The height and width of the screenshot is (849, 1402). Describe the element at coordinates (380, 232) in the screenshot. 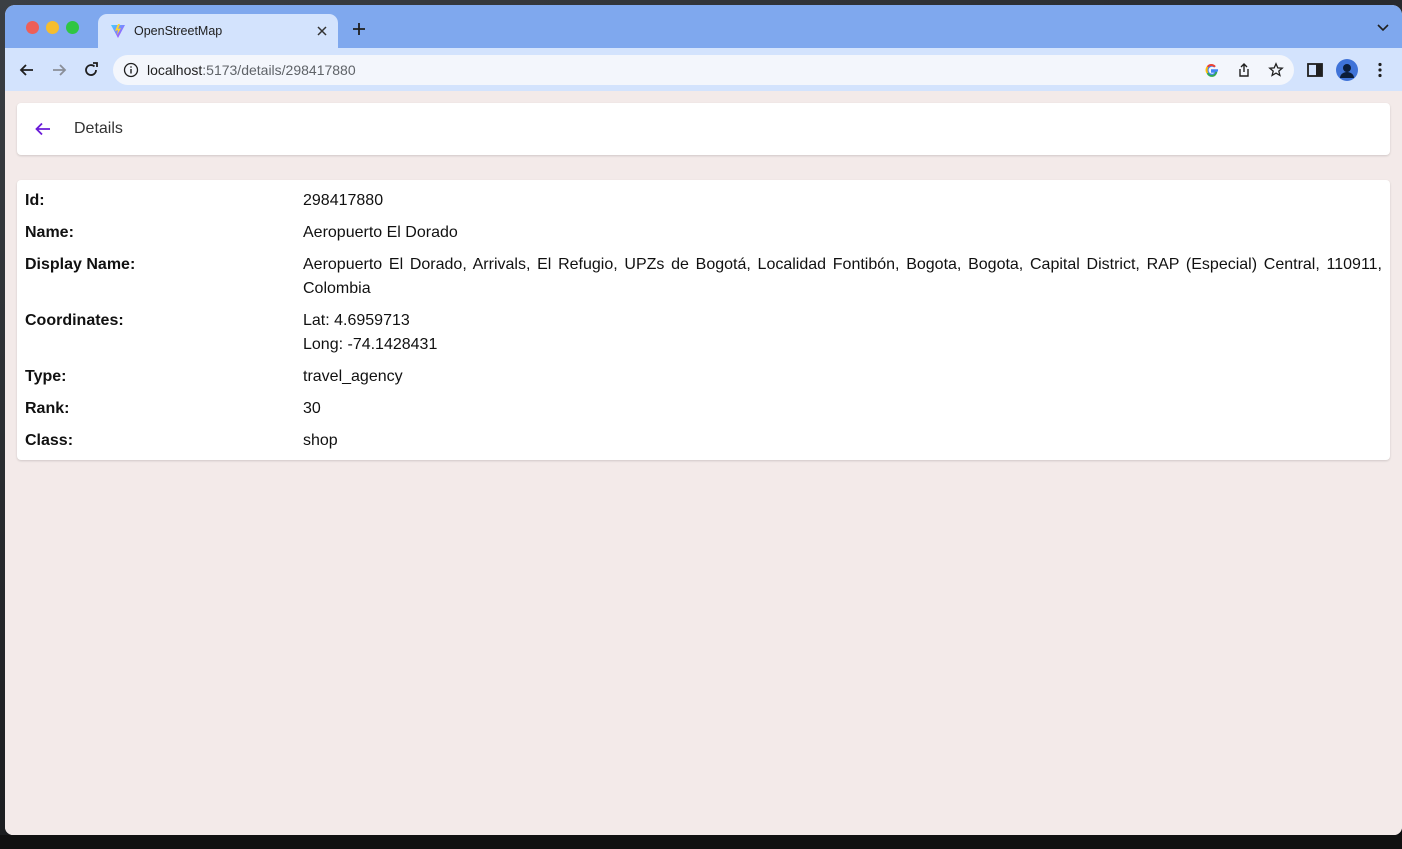

I see `name-value: Aeropuerto El Dorado` at that location.